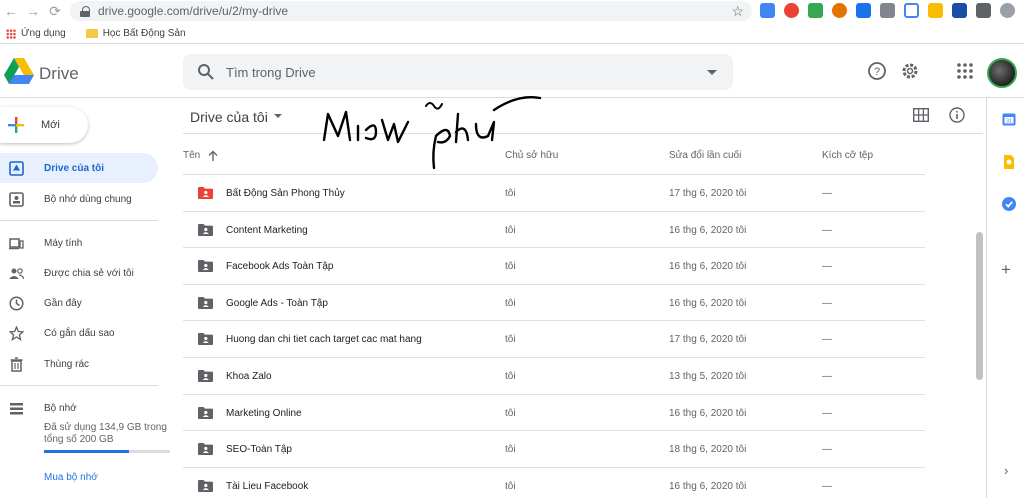 Image resolution: width=1024 pixels, height=498 pixels. What do you see at coordinates (259, 449) in the screenshot?
I see `file-name: SEO-Toàn Tập` at bounding box center [259, 449].